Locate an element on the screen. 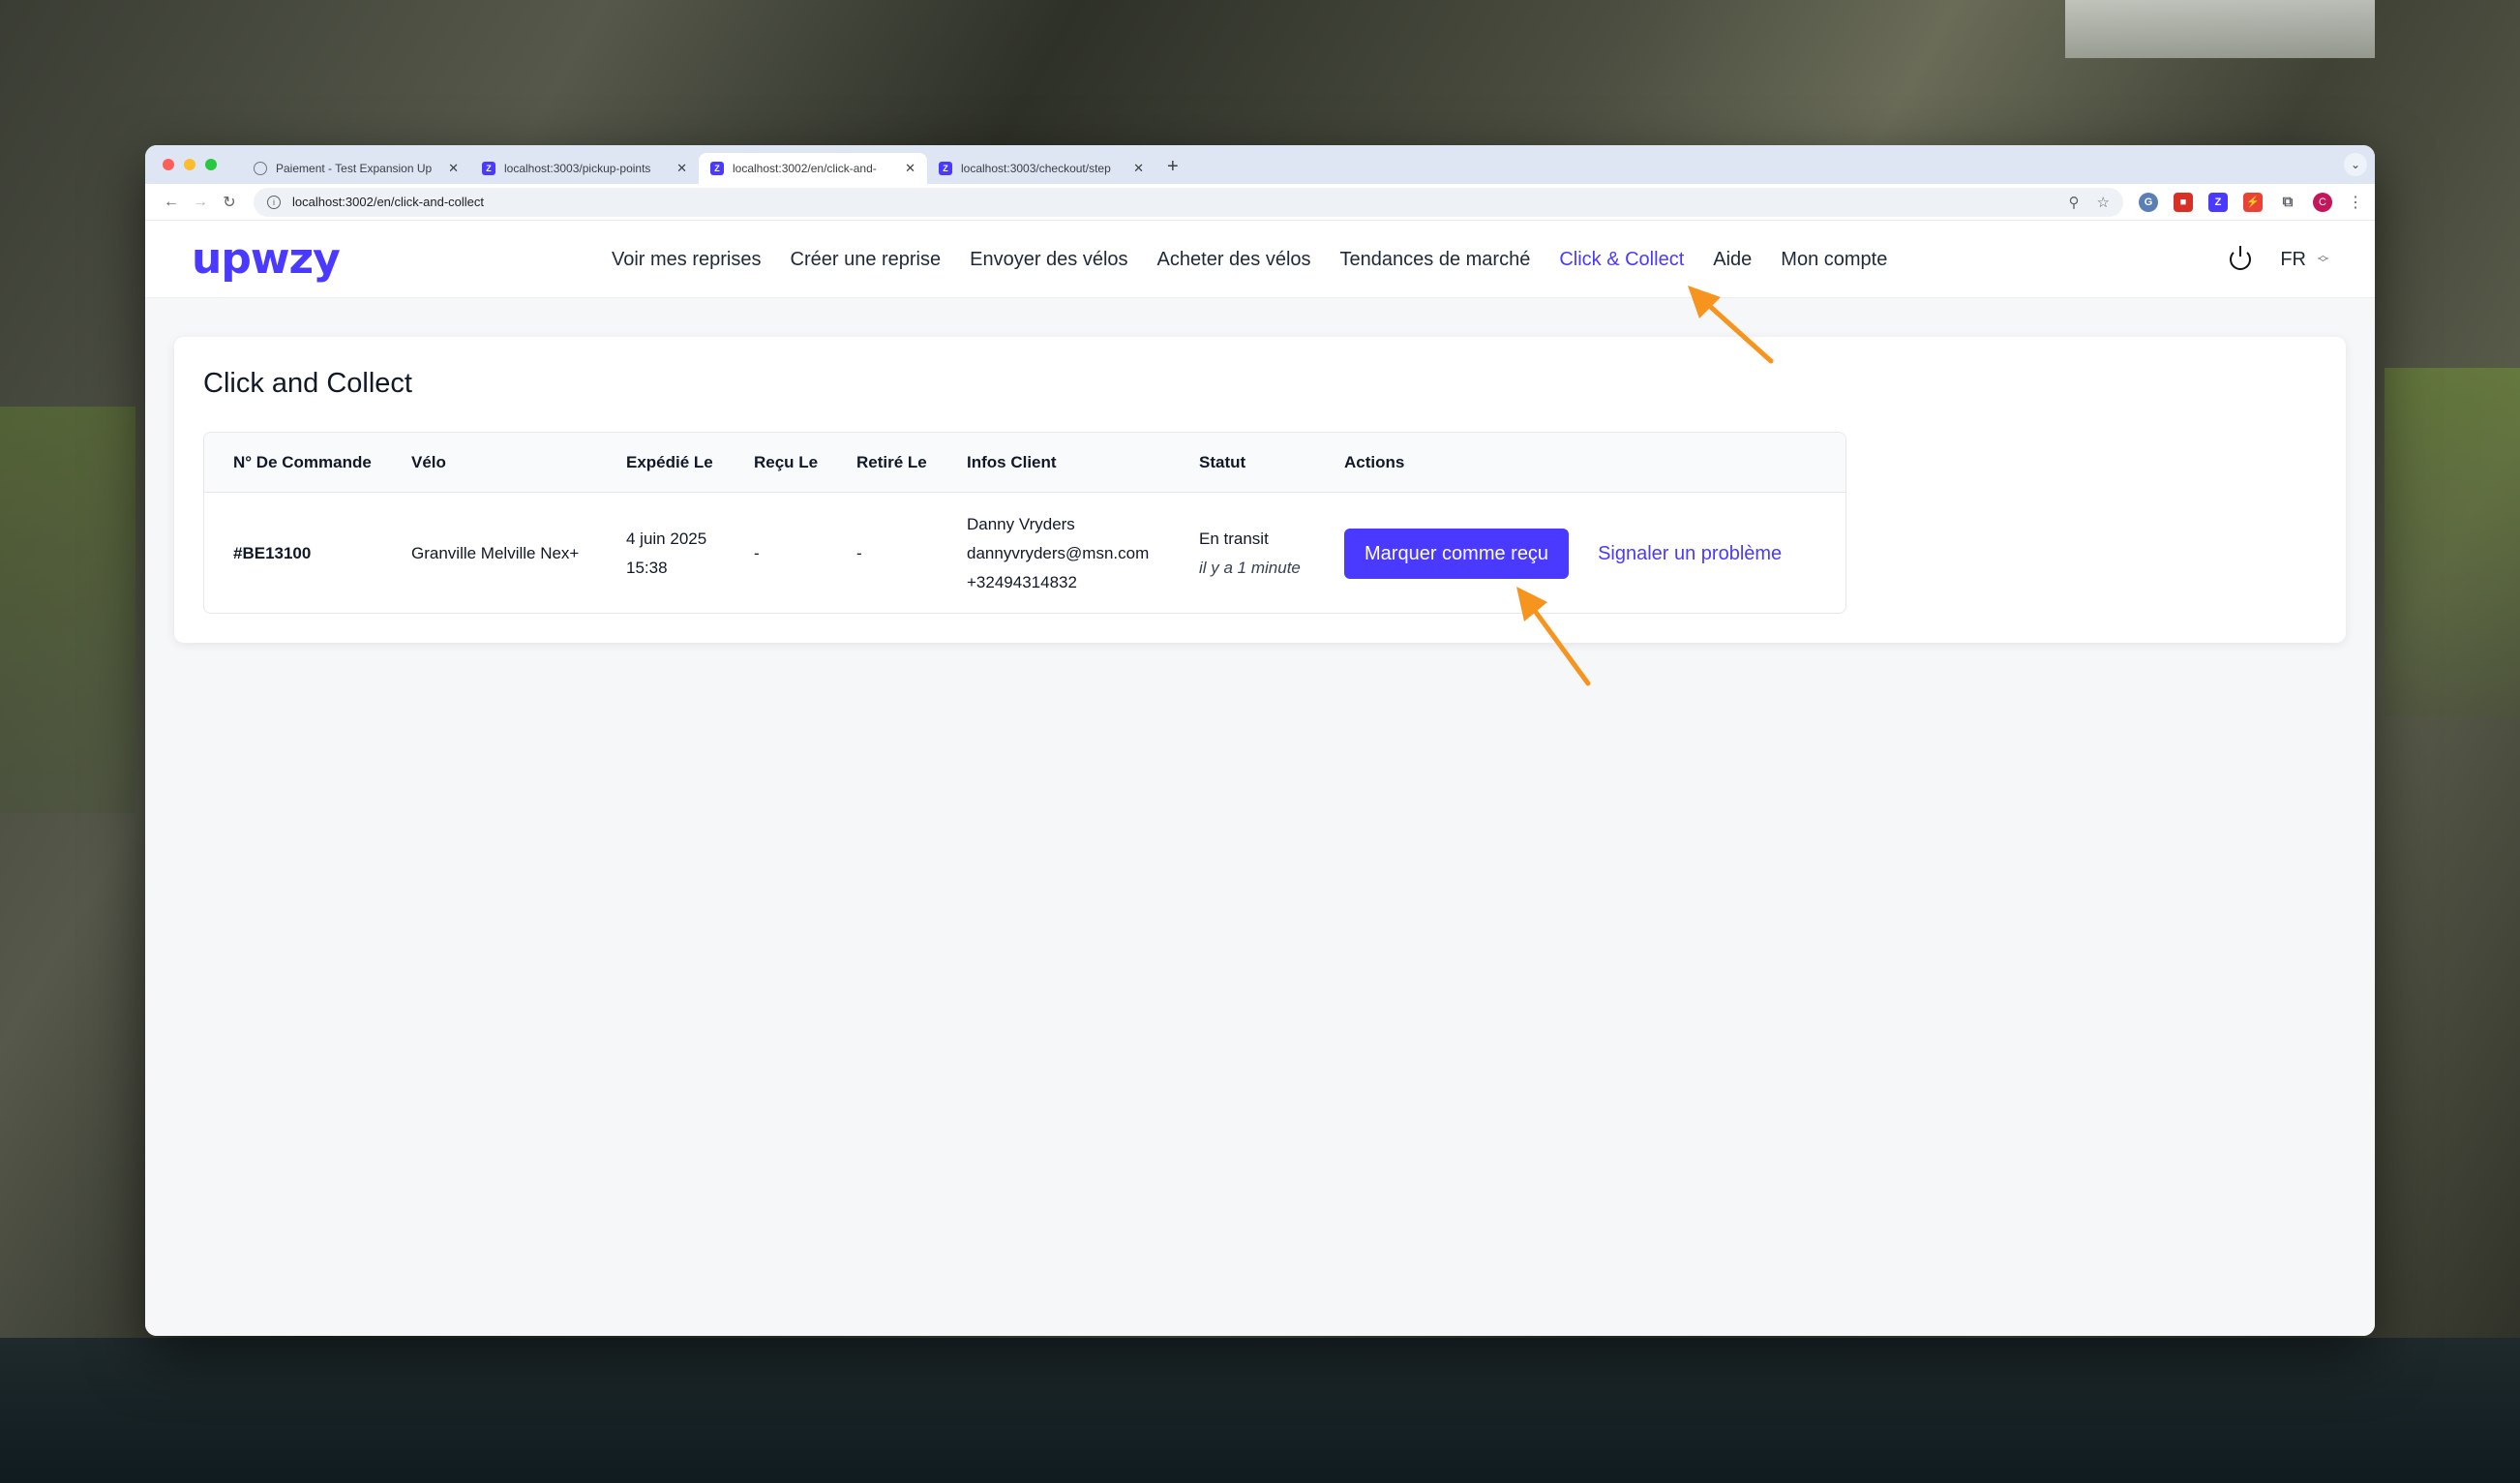 The height and width of the screenshot is (1483, 2520). client-phone: +32494314832 is located at coordinates (1022, 582).